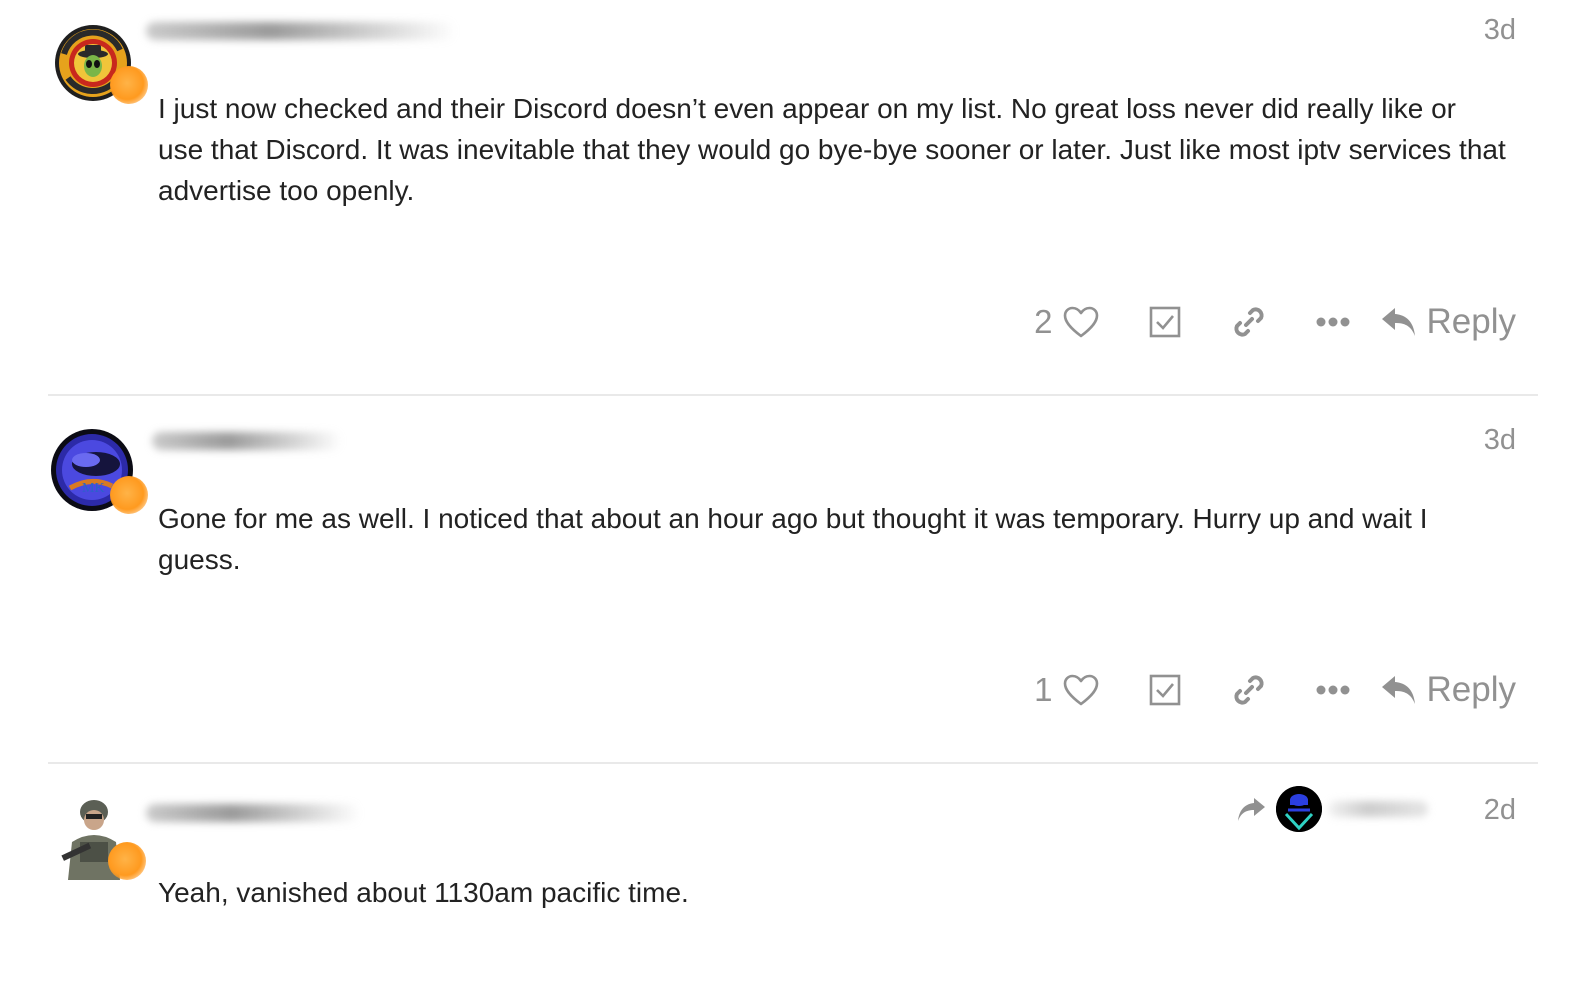 The image size is (1594, 994). I want to click on like-count: 2, so click(1039, 322).